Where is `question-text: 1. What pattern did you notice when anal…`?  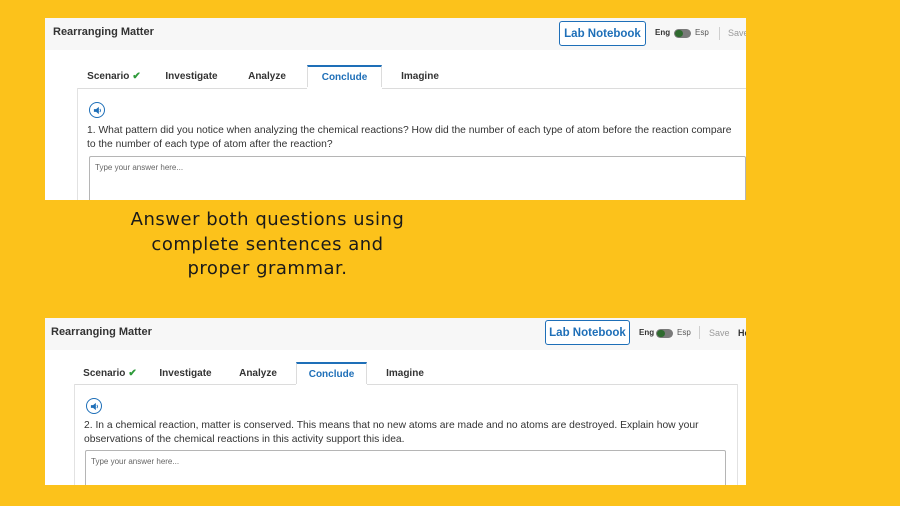
question-text: 1. What pattern did you notice when anal… is located at coordinates (409, 137).